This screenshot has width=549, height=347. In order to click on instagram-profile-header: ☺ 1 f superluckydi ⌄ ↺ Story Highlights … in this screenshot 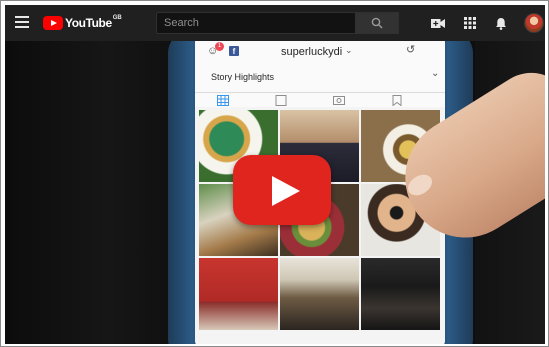, I will do `click(320, 74)`.